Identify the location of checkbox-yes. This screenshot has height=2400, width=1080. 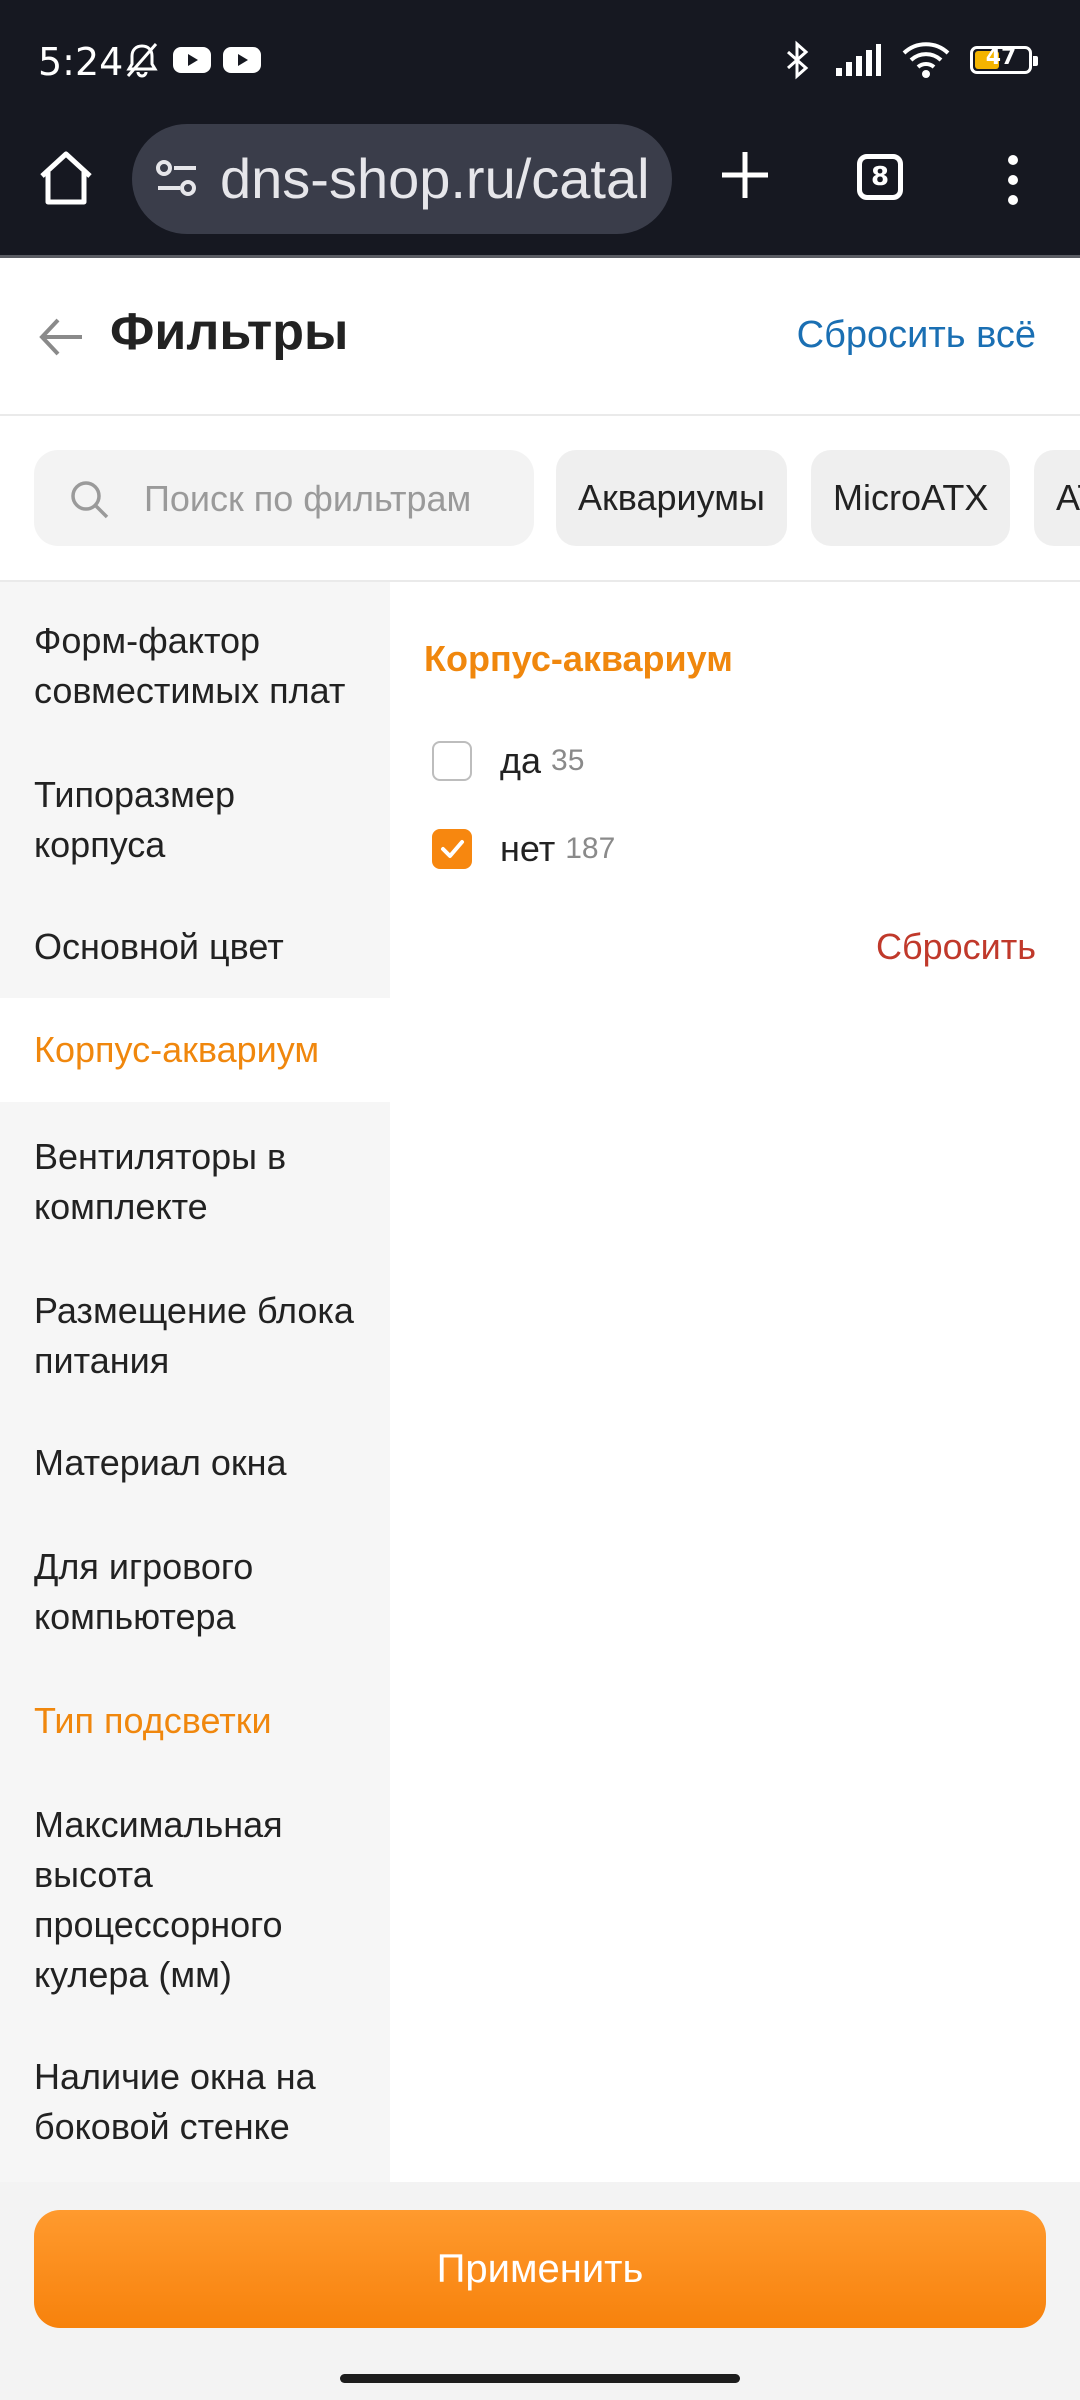
(452, 761).